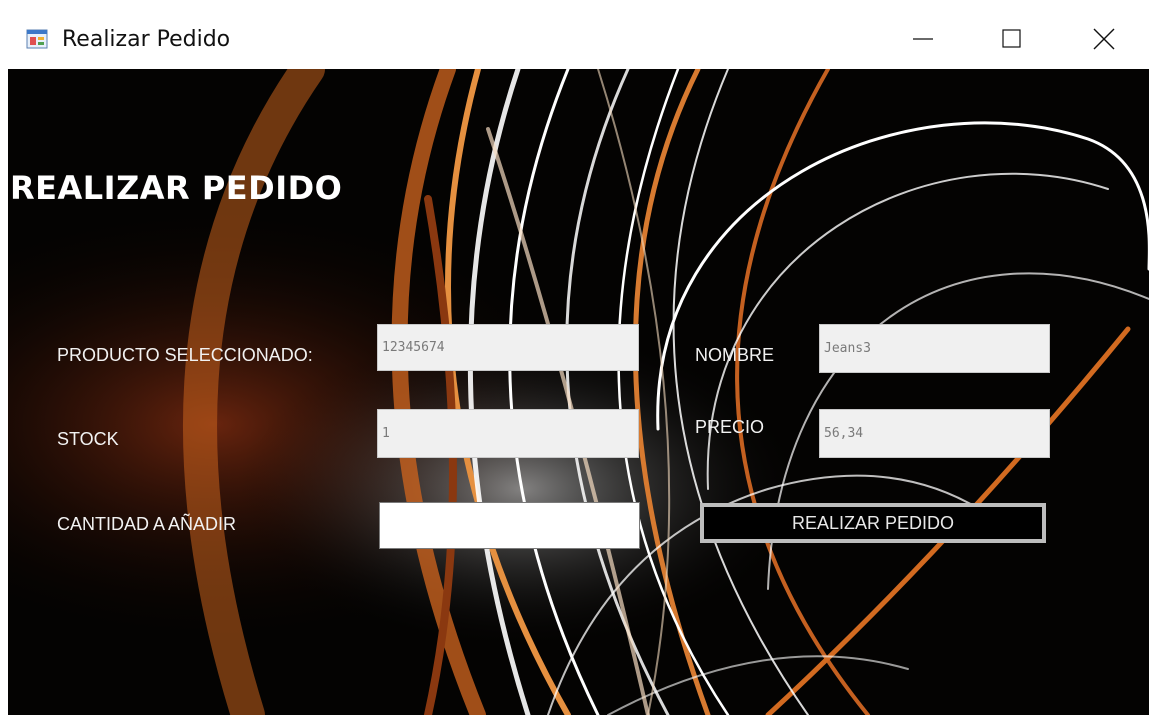  What do you see at coordinates (508, 433) in the screenshot?
I see `stock-field` at bounding box center [508, 433].